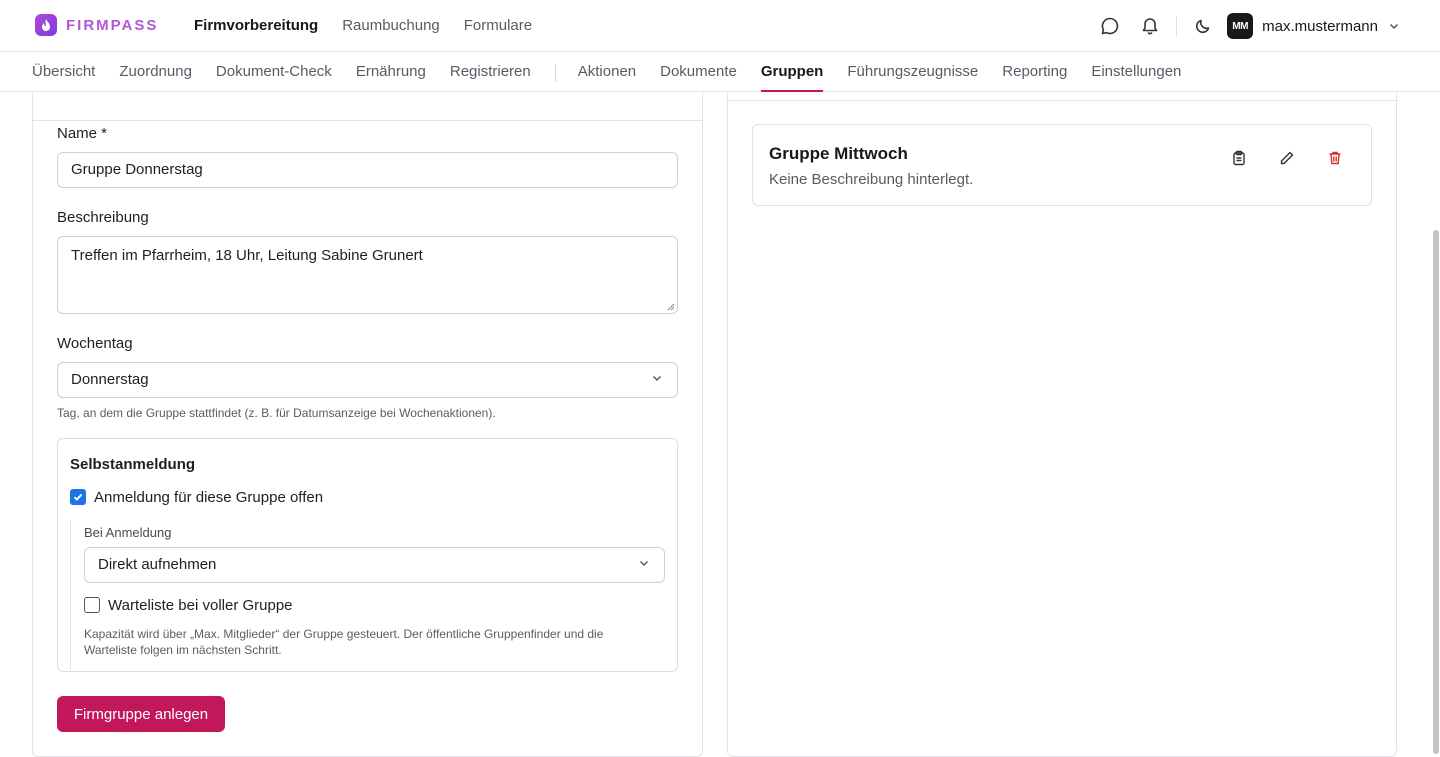 The height and width of the screenshot is (757, 1440). Describe the element at coordinates (256, 25) in the screenshot. I see `nav-firmvorbereitung: Firmvorbereitung` at that location.